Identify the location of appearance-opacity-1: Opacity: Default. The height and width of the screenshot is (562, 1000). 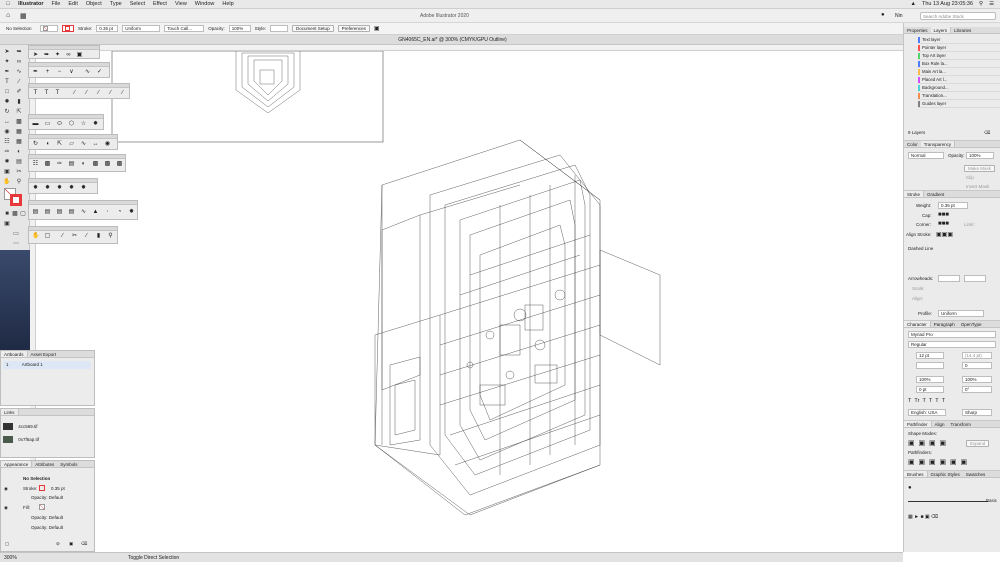
(47, 497).